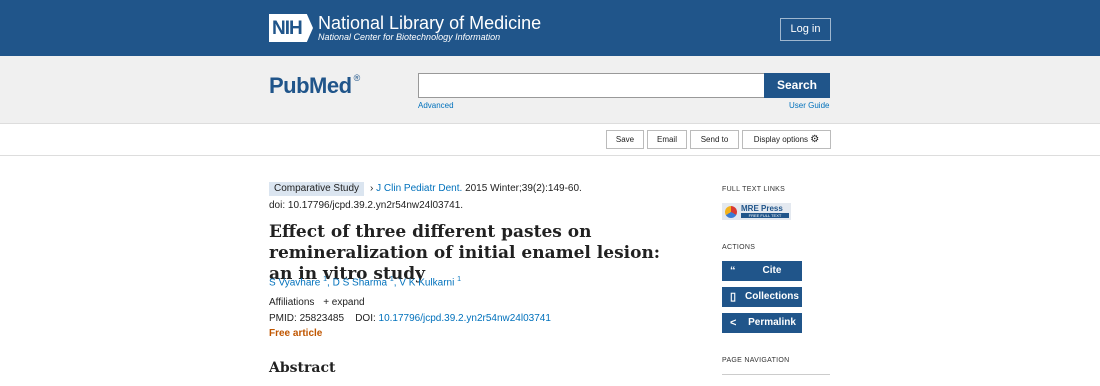 The height and width of the screenshot is (386, 1100). Describe the element at coordinates (733, 297) in the screenshot. I see `bookmark-icon: ▯` at that location.